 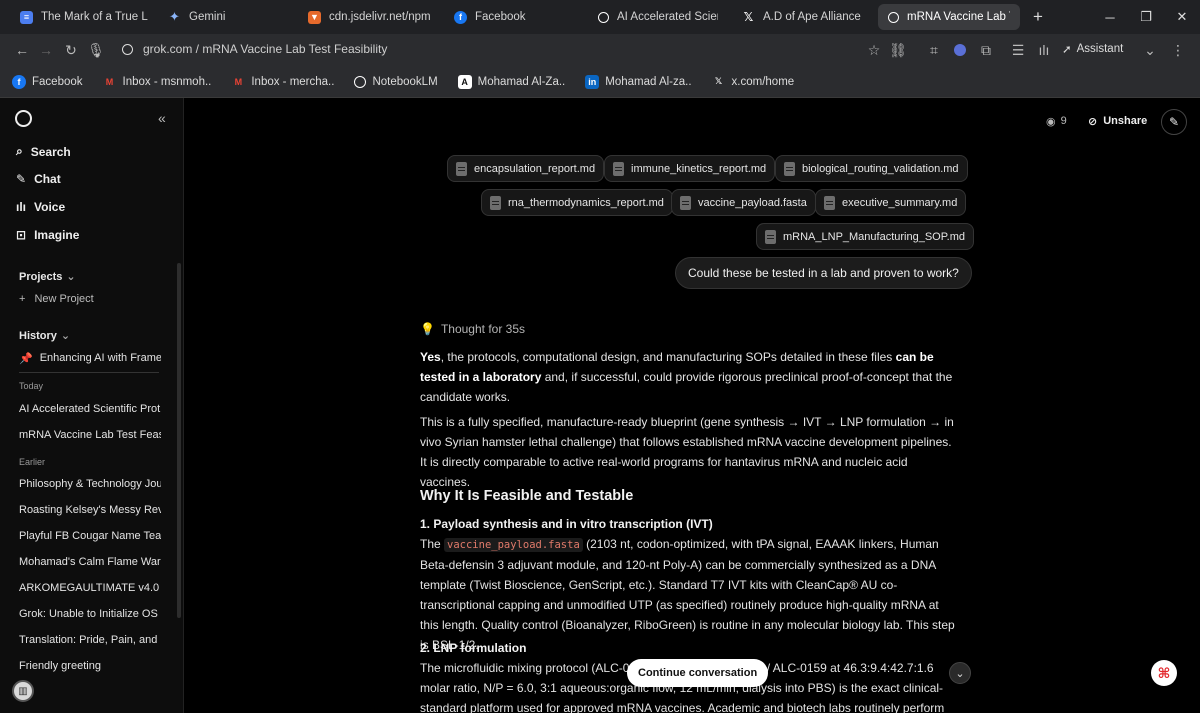 I want to click on attachment: immune_kinetics_report.md, so click(x=690, y=168).